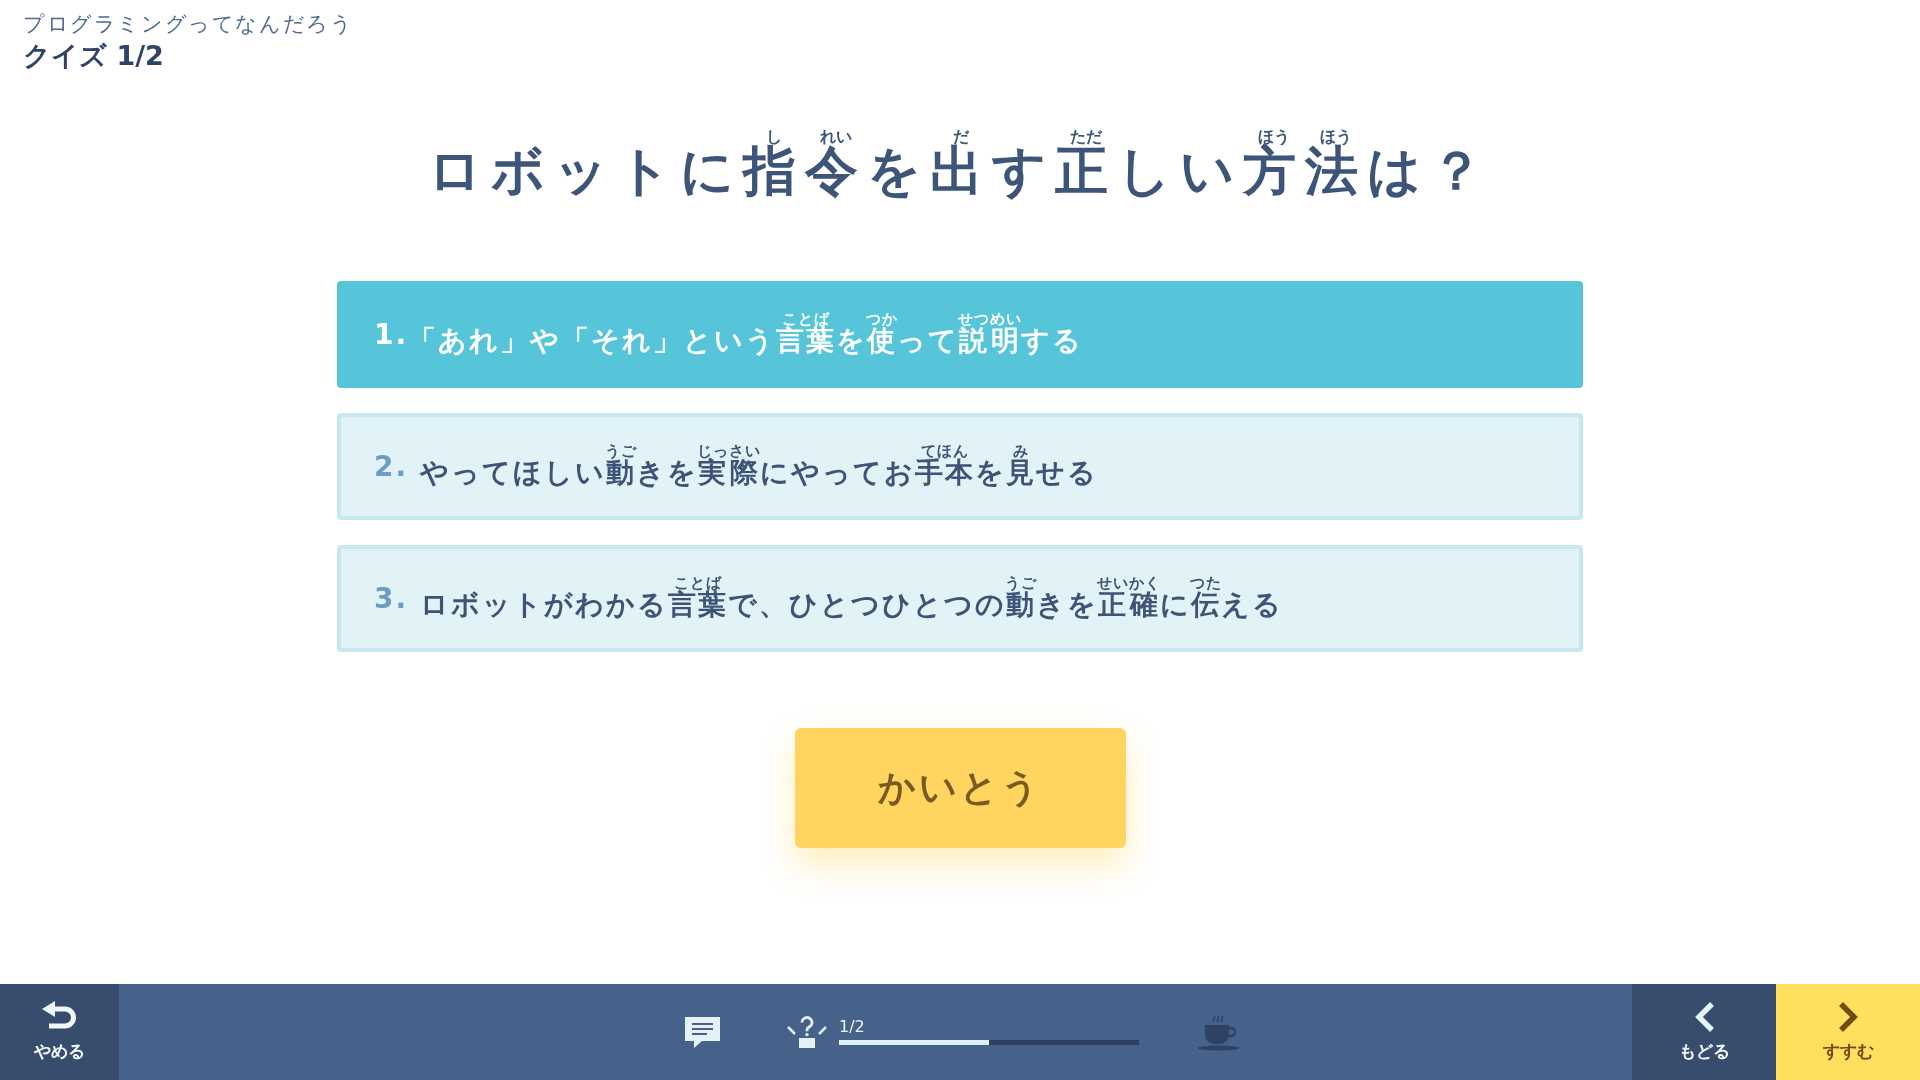  I want to click on next-button: すすむ, so click(1848, 1032).